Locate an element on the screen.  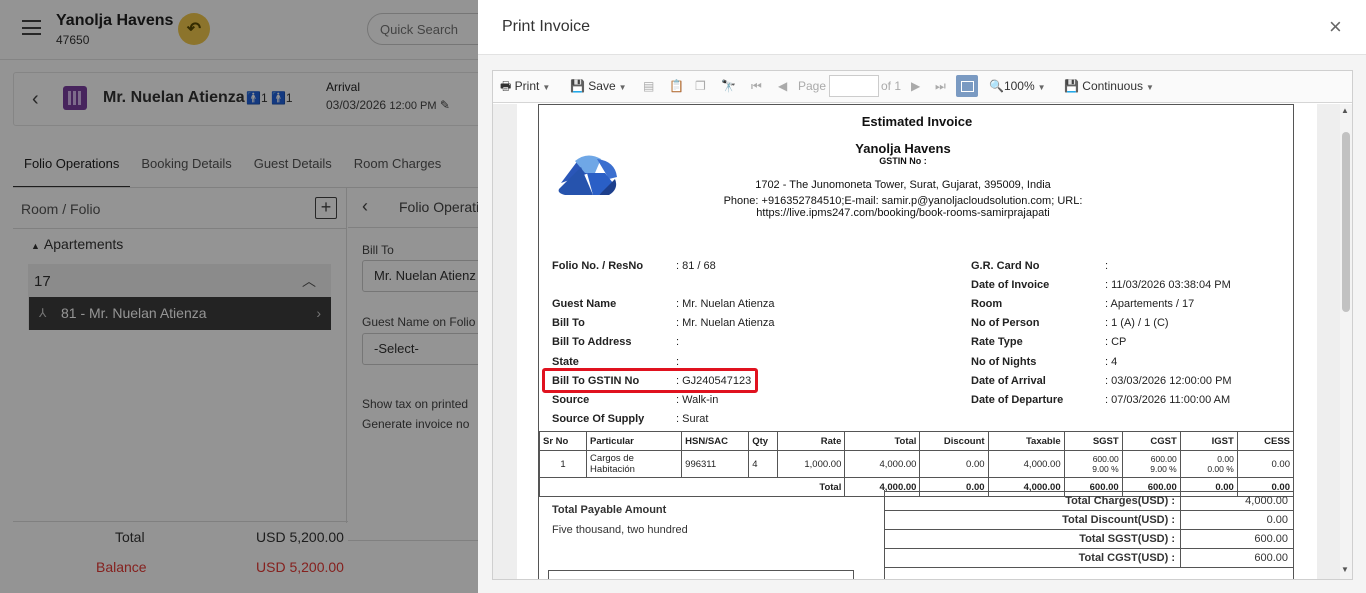
single-page-view-icon is located at coordinates (967, 86).